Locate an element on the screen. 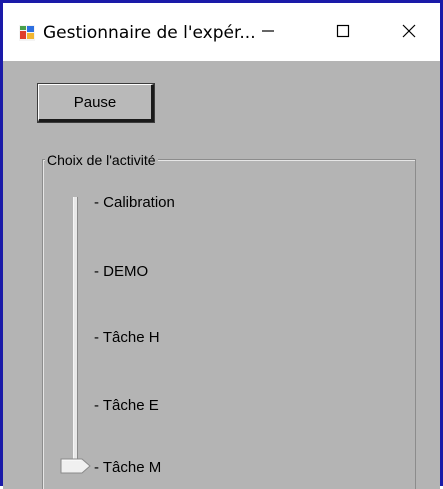 This screenshot has width=443, height=489. minimize-button is located at coordinates (268, 33).